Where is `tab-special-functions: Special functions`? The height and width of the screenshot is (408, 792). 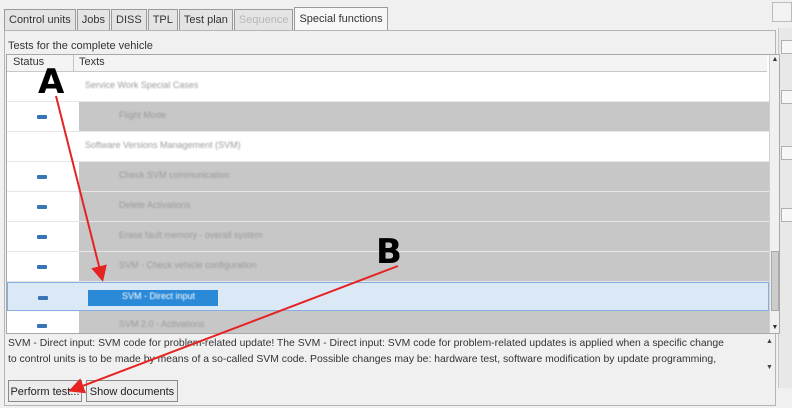
tab-special-functions: Special functions is located at coordinates (341, 18).